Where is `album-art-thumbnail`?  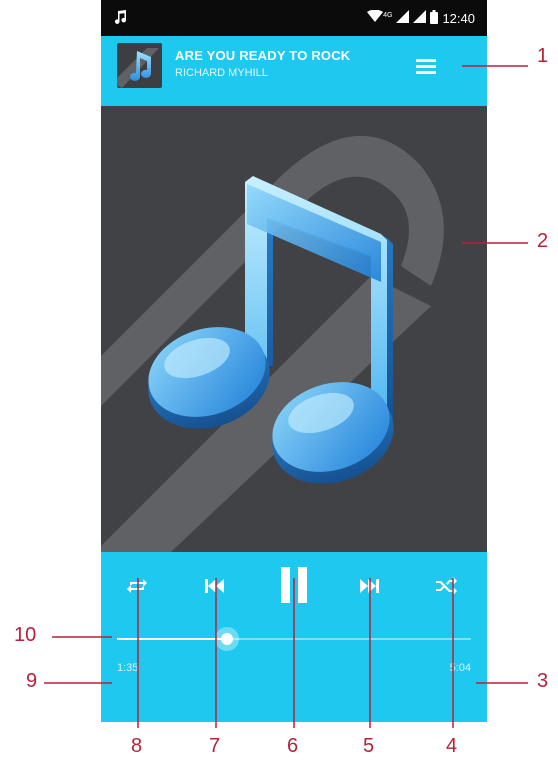 album-art-thumbnail is located at coordinates (139, 65).